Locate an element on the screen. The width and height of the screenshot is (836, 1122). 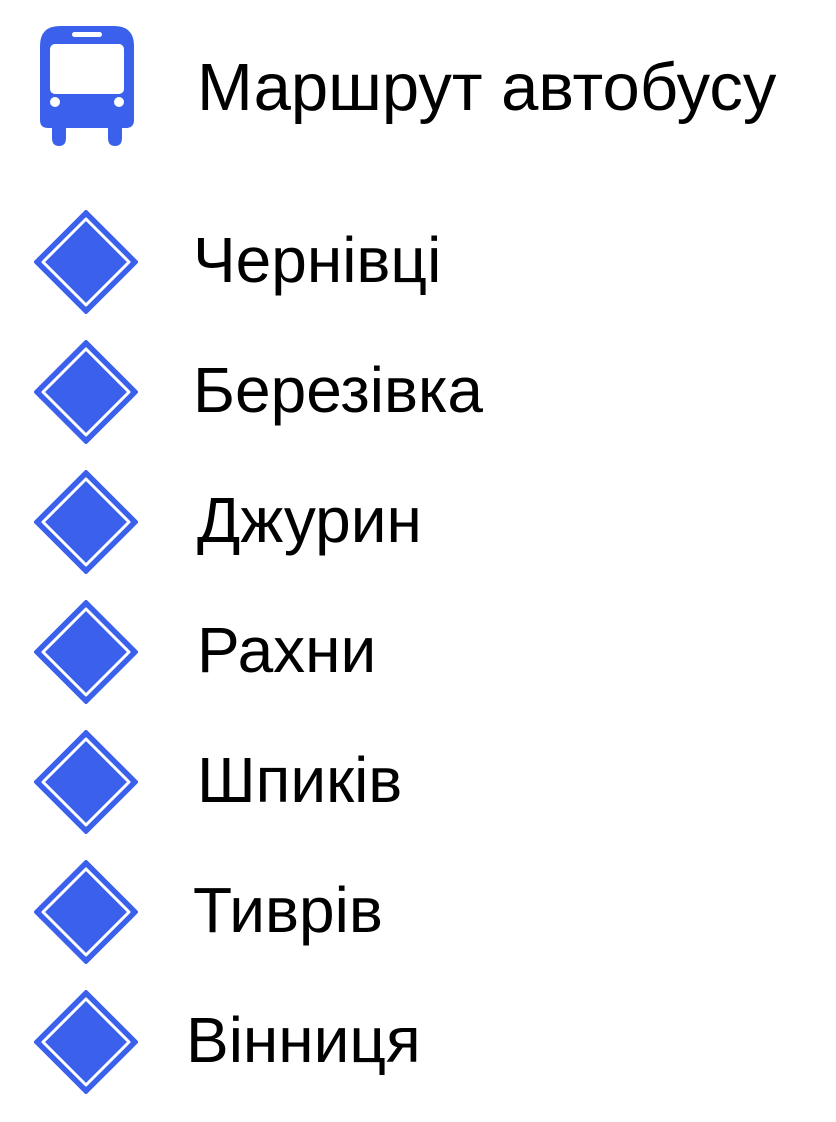
list-item: Тиврів is located at coordinates (418, 911).